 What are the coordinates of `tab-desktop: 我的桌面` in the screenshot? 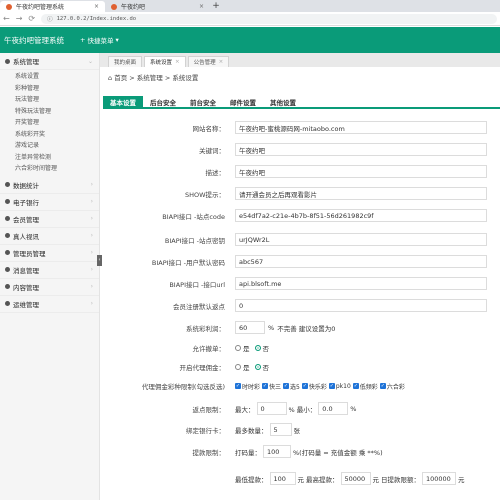 It's located at (125, 61).